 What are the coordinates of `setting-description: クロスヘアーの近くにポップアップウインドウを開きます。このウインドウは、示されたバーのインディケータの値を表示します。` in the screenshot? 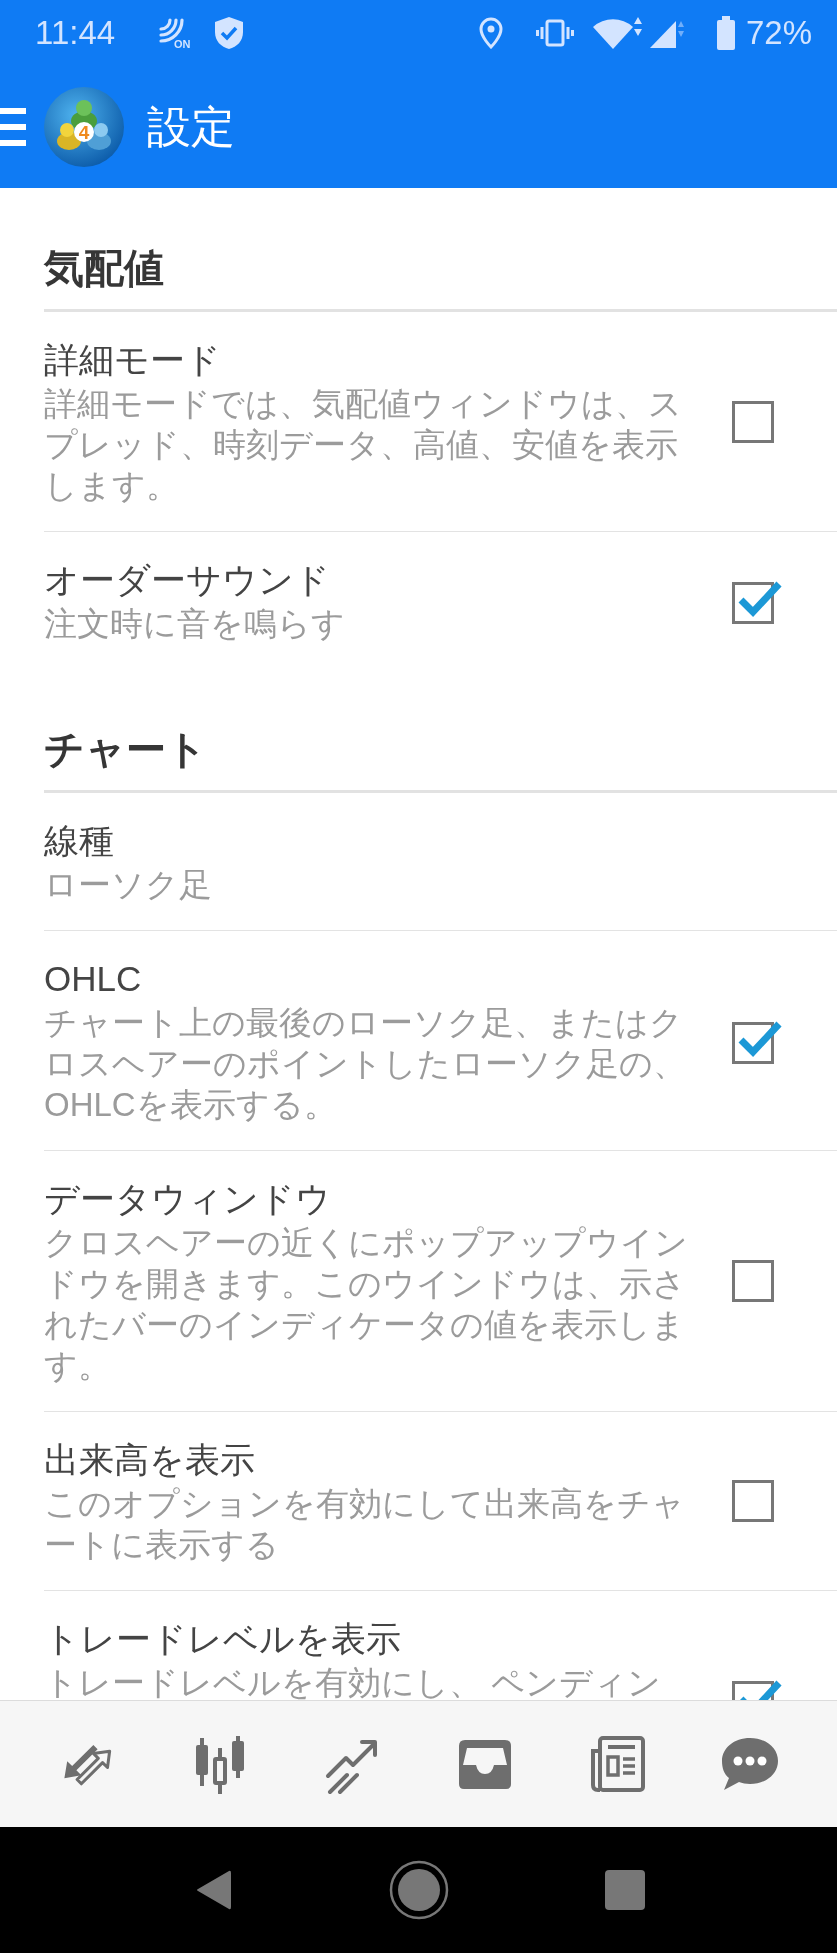 It's located at (366, 1304).